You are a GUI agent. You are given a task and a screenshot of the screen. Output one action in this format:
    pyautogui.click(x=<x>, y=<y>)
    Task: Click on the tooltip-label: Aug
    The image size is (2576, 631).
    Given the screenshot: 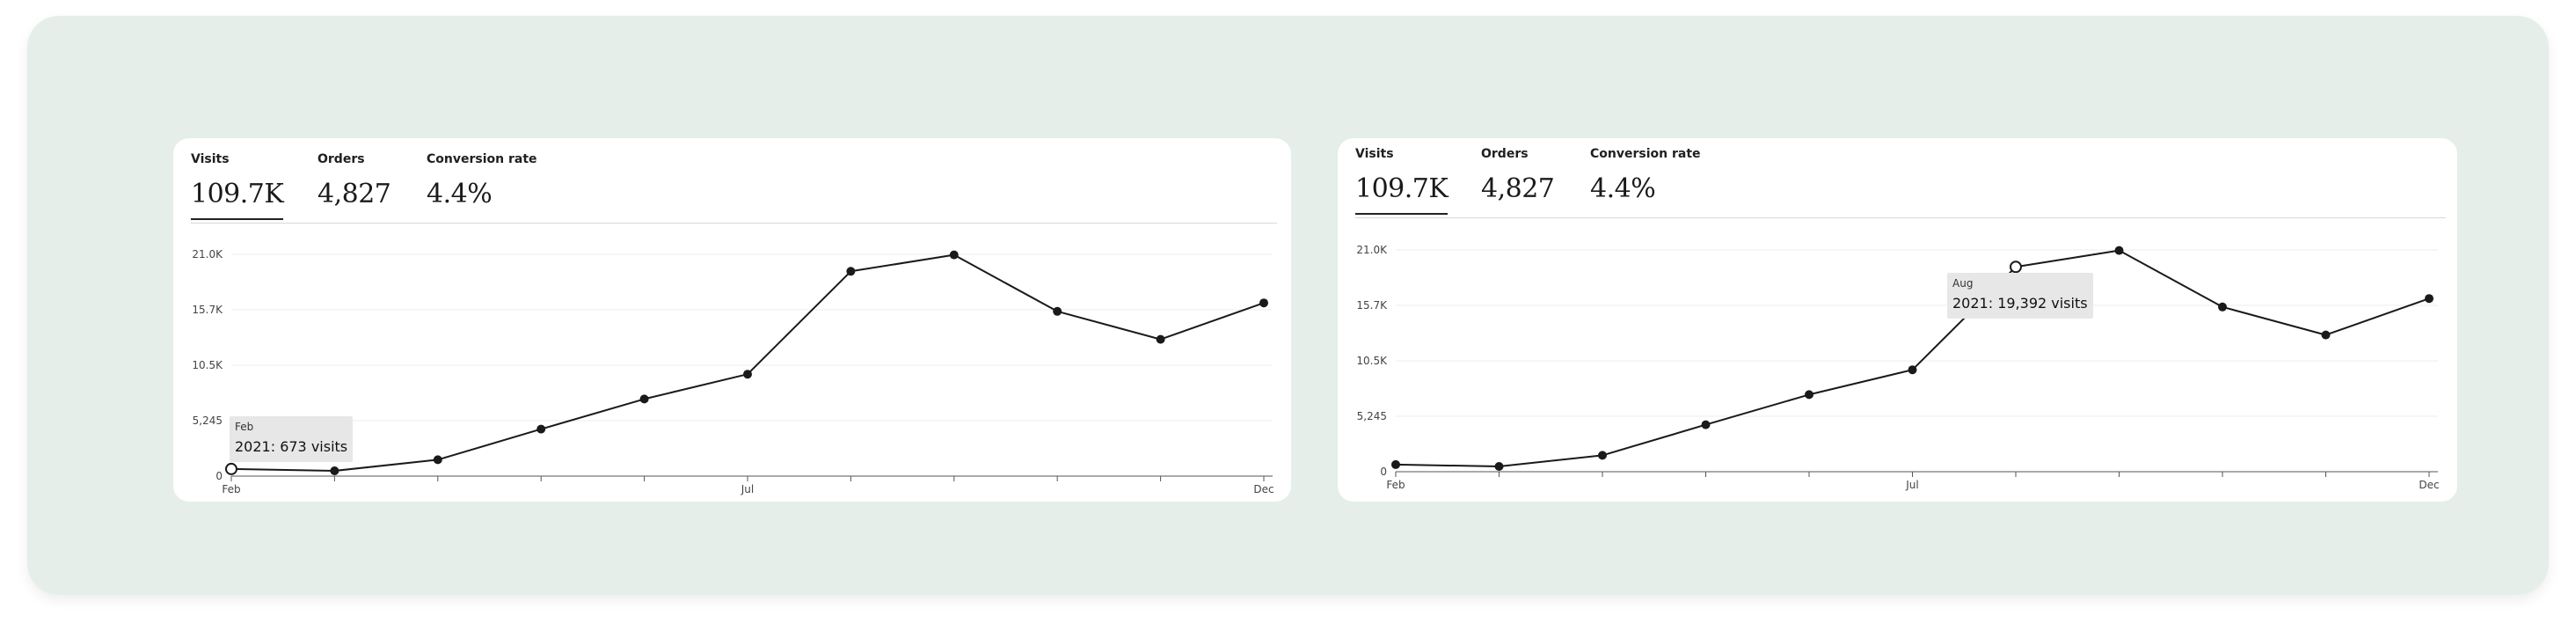 What is the action you would take?
    pyautogui.click(x=1963, y=283)
    